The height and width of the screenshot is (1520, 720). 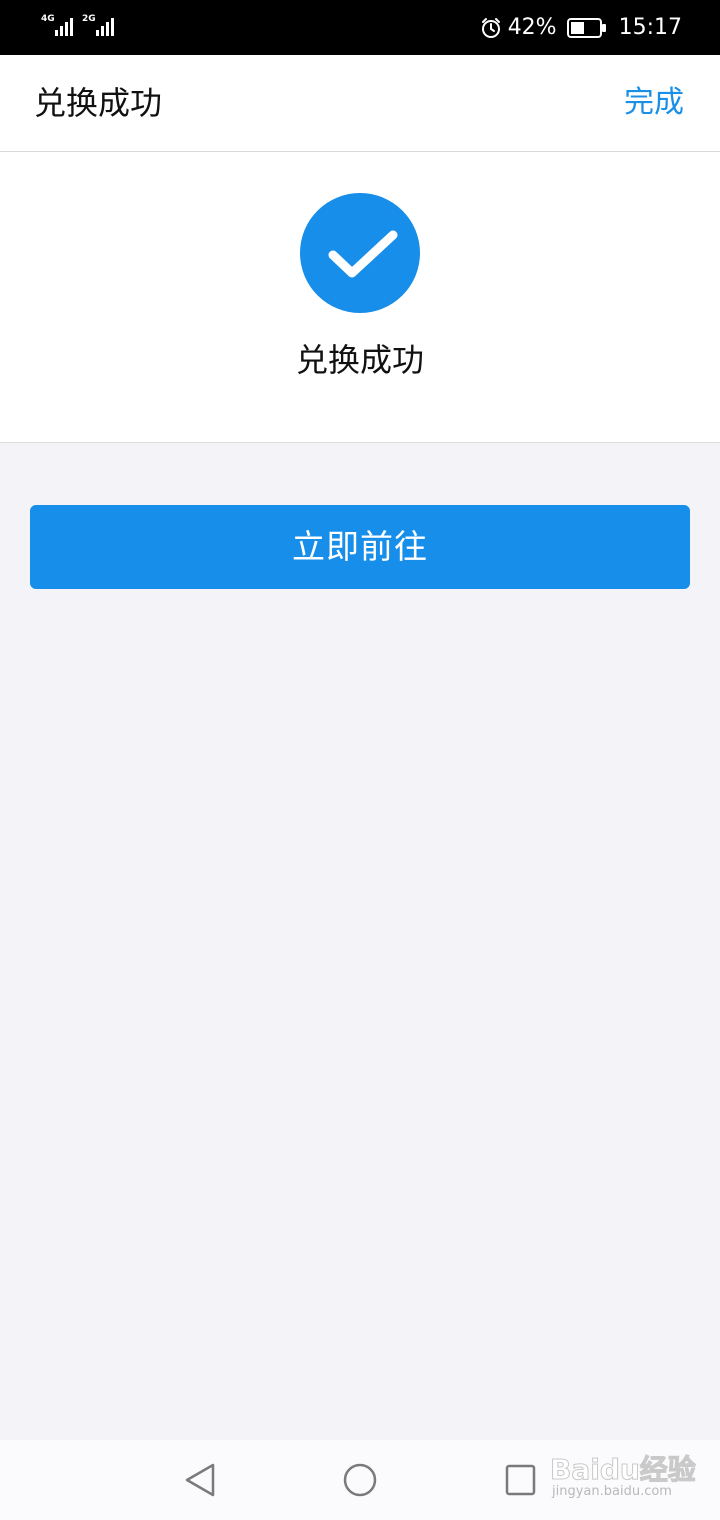 I want to click on baidu-watermark: Baidu经验 jingyan.baidu.com, so click(x=625, y=1478).